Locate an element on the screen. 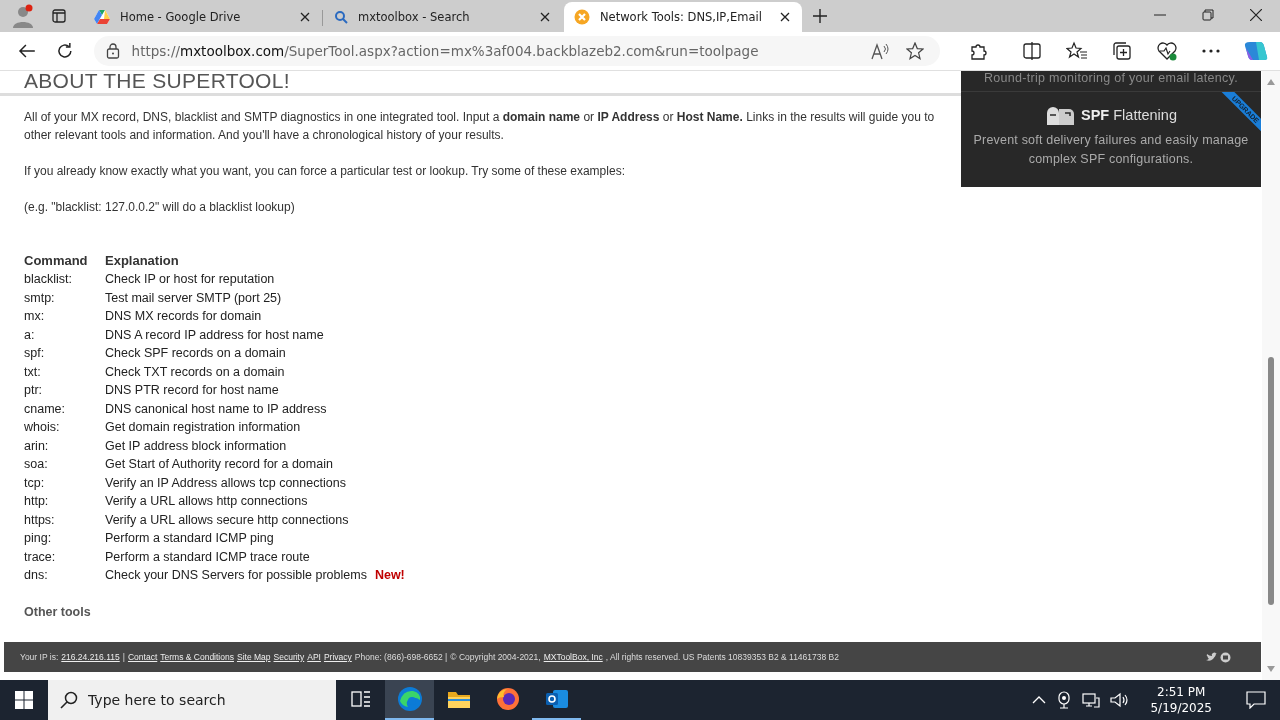 The image size is (1280, 720). heartbeat-icon is located at coordinates (1167, 51).